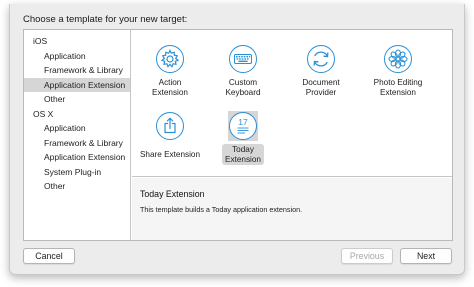  I want to click on template-today-extension: 17 Today Extension, so click(243, 135).